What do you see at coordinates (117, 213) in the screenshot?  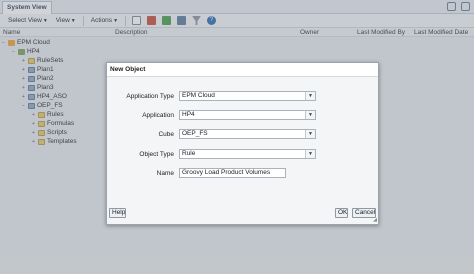 I see `help-button: Help` at bounding box center [117, 213].